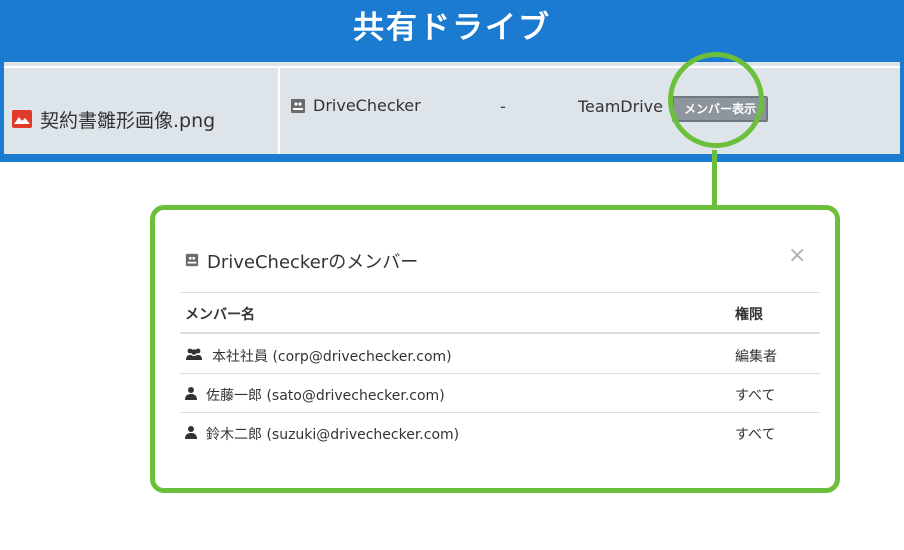 The width and height of the screenshot is (904, 550). I want to click on highlight-circle, so click(716, 100).